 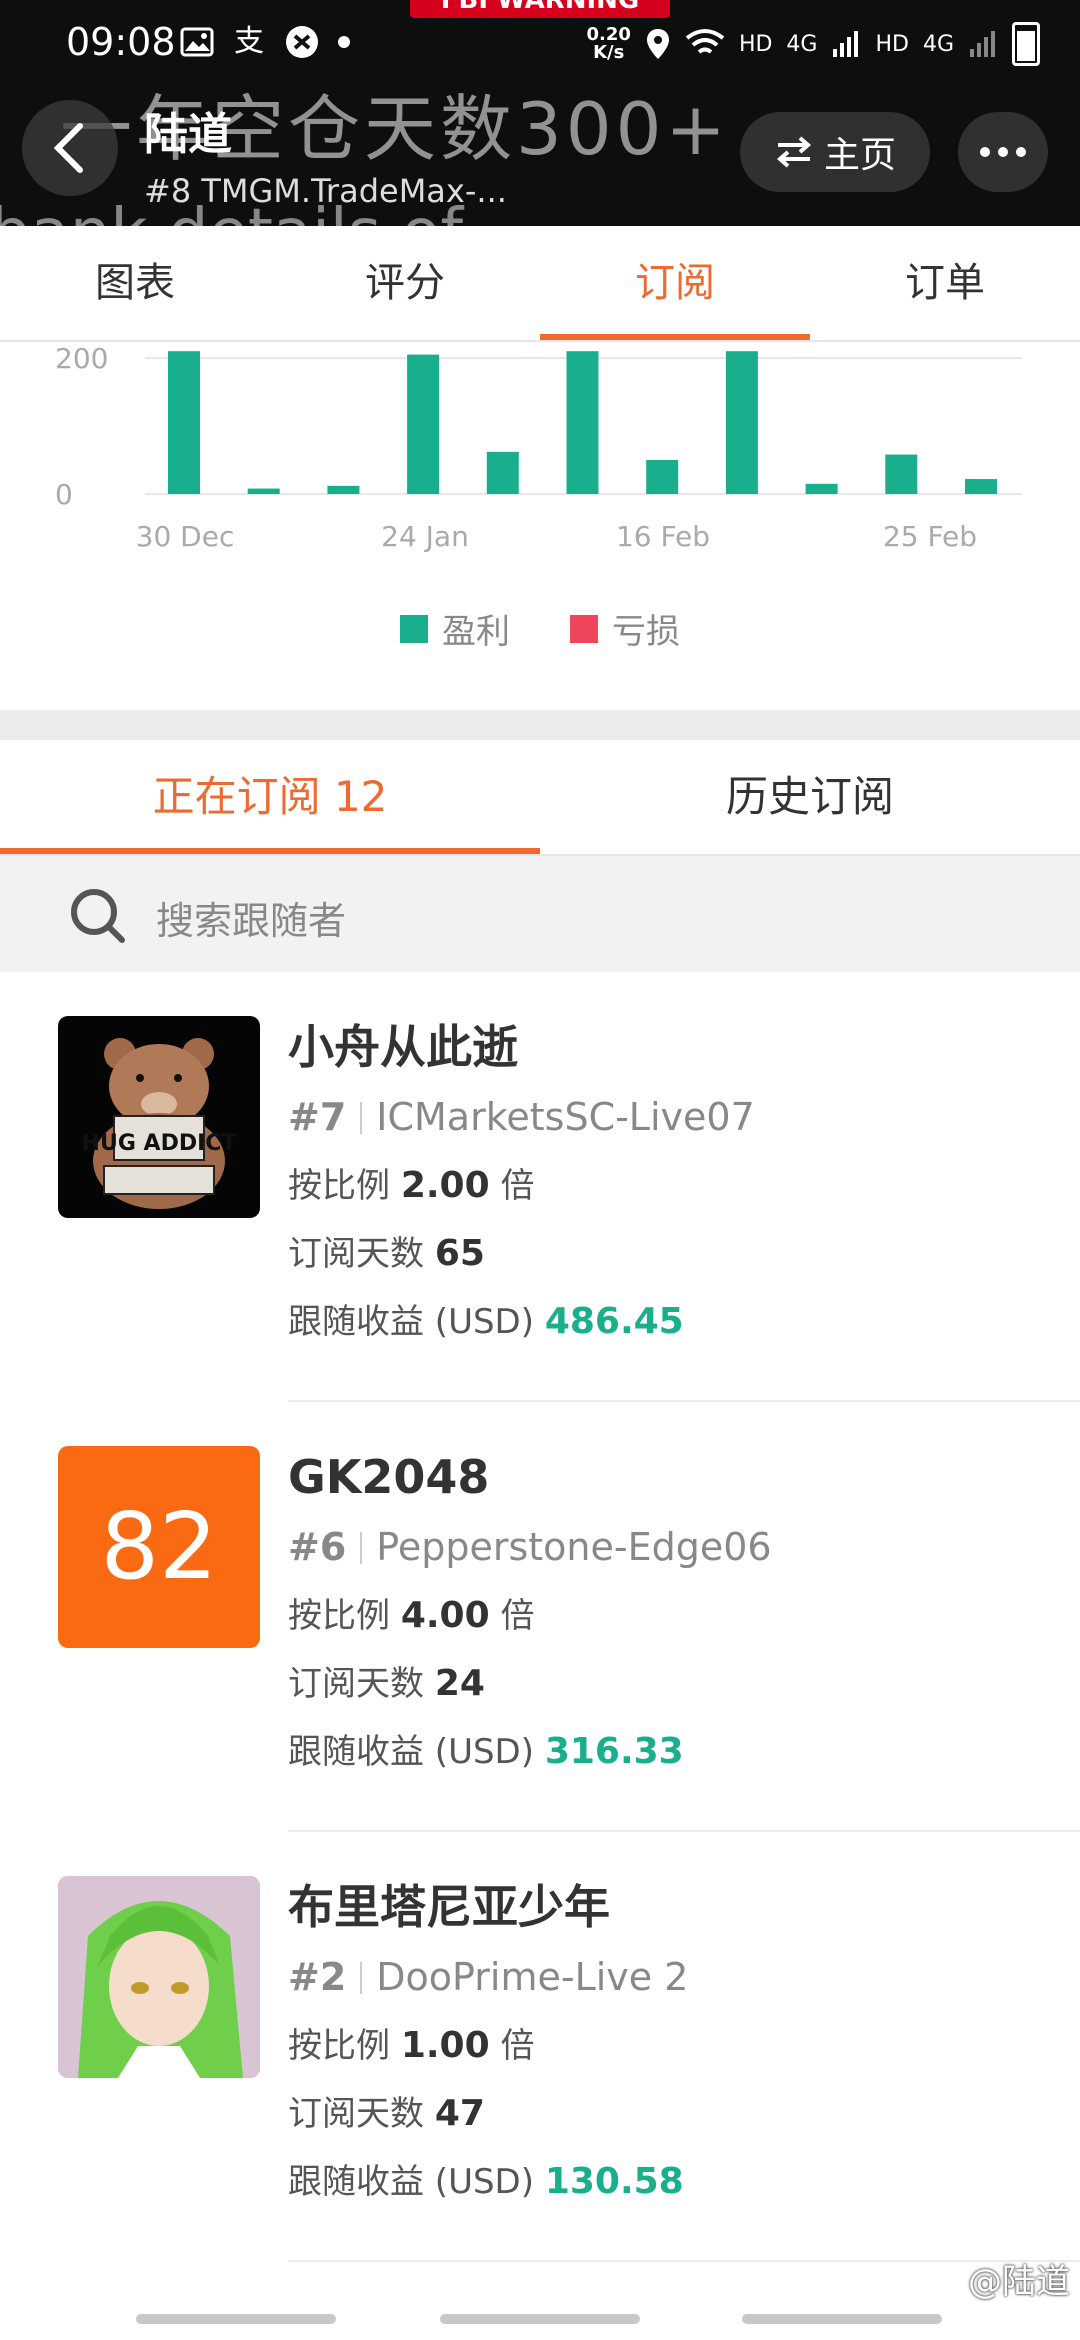 I want to click on subscriber-server: DooPrime-Live 2, so click(x=532, y=1977).